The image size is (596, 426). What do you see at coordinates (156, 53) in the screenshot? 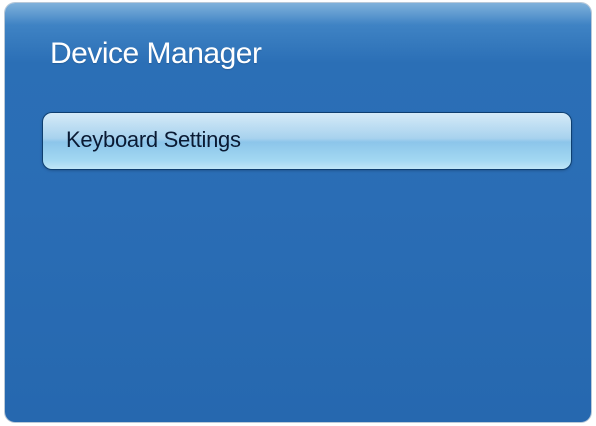
I see `page-title: Device Manager` at bounding box center [156, 53].